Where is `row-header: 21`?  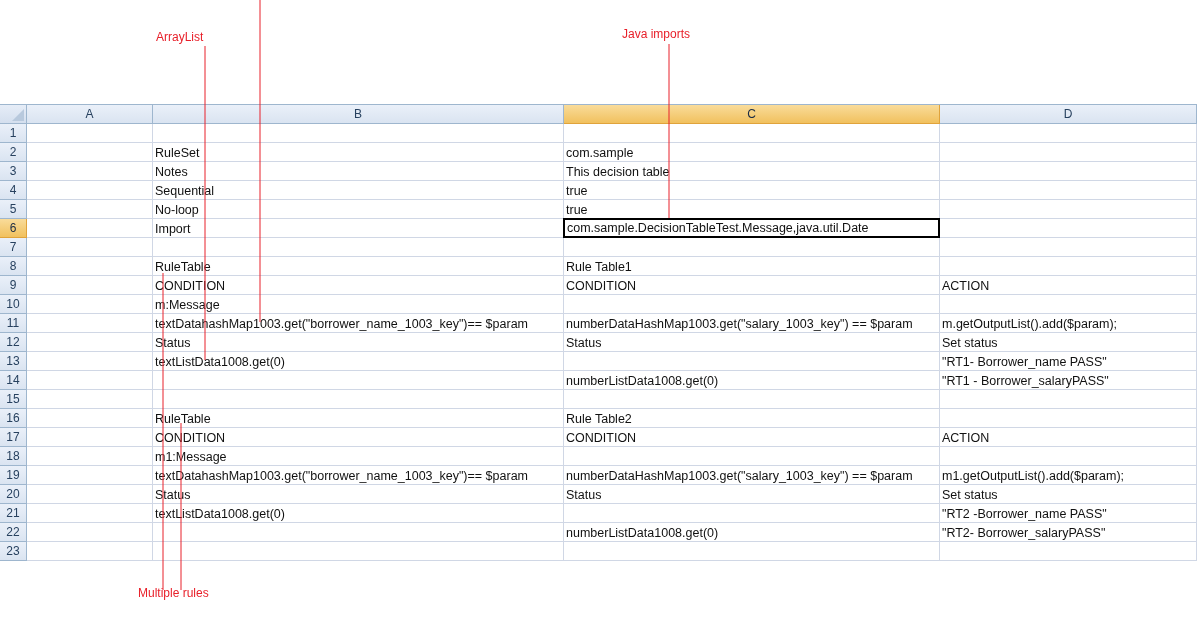 row-header: 21 is located at coordinates (13, 513).